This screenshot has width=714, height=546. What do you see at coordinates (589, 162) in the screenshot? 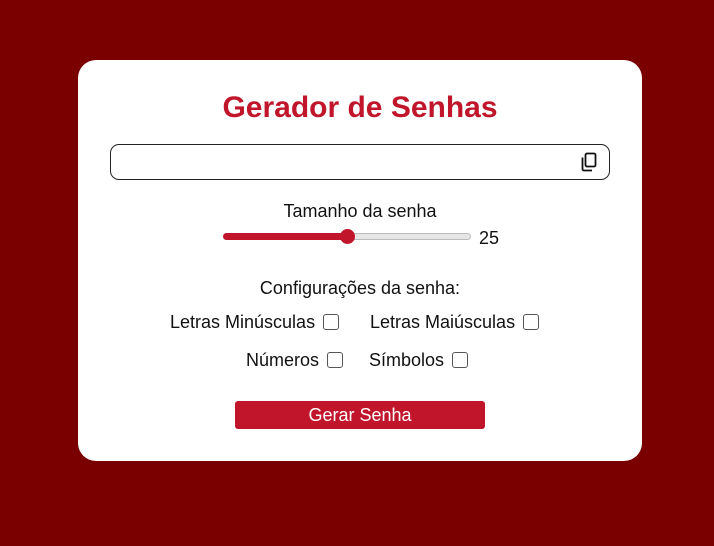
I see `copy-icon` at bounding box center [589, 162].